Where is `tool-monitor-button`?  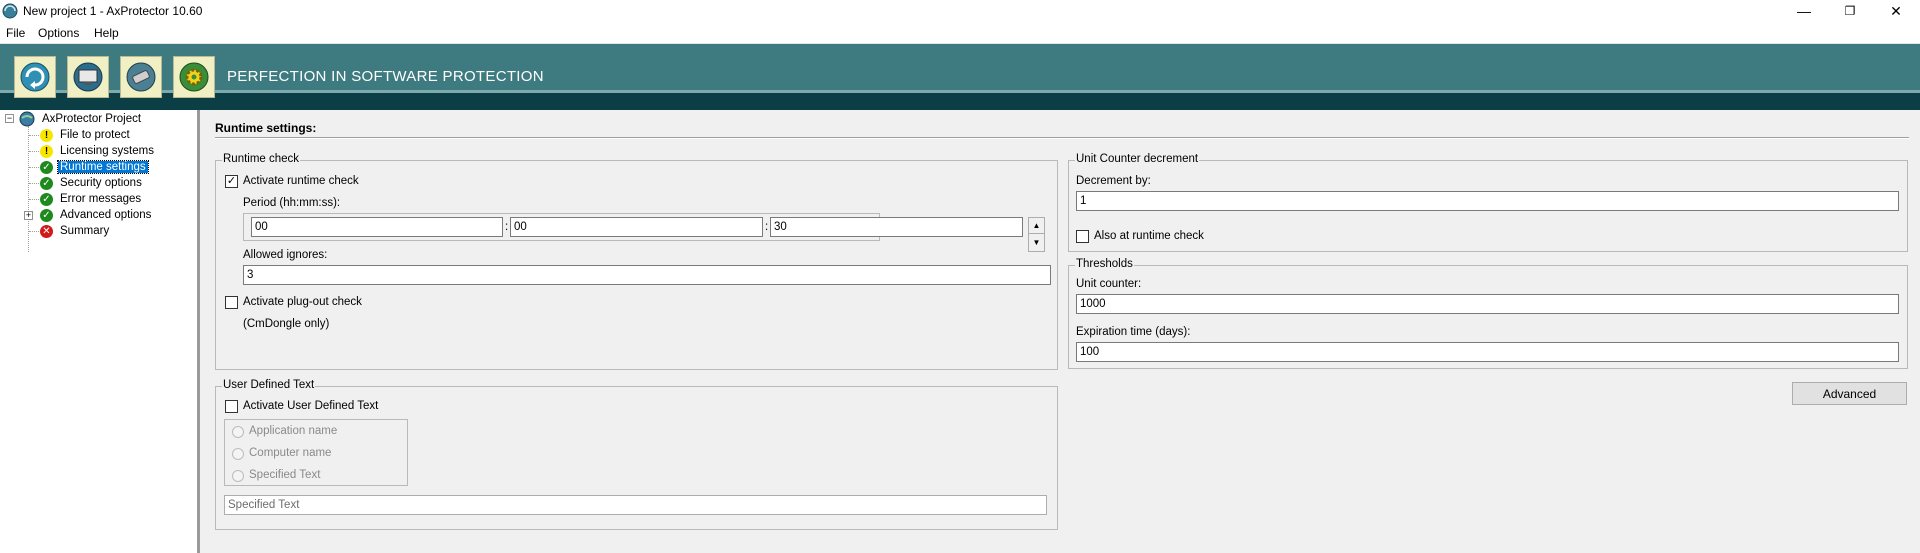
tool-monitor-button is located at coordinates (88, 77).